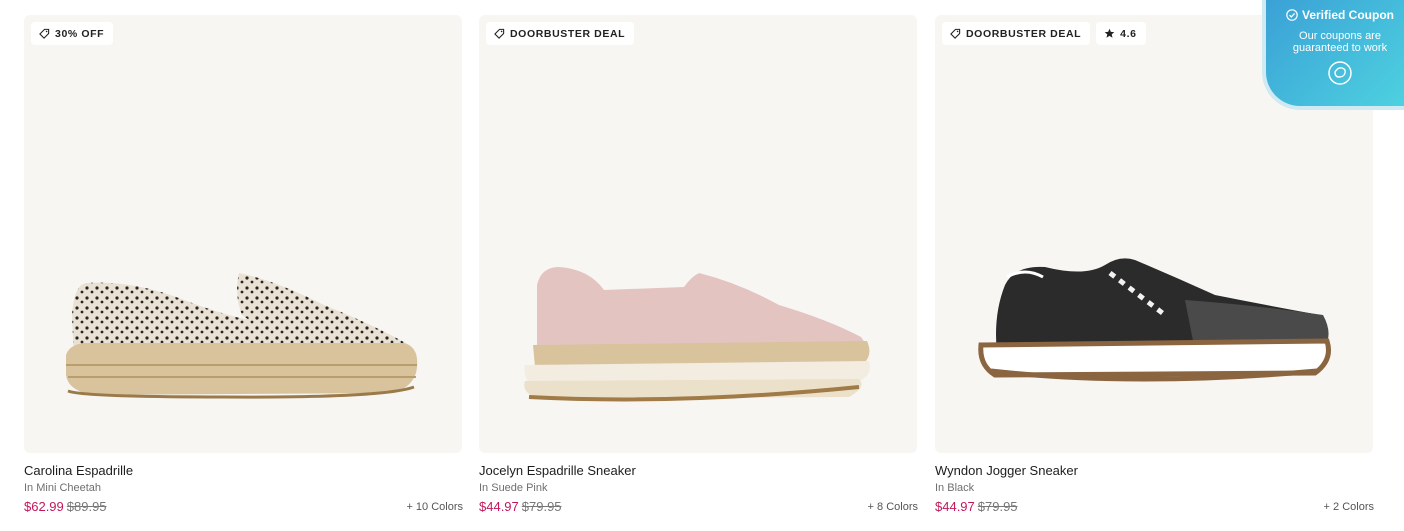 The width and height of the screenshot is (1404, 531). I want to click on product-name: Carolina Espadrille, so click(243, 470).